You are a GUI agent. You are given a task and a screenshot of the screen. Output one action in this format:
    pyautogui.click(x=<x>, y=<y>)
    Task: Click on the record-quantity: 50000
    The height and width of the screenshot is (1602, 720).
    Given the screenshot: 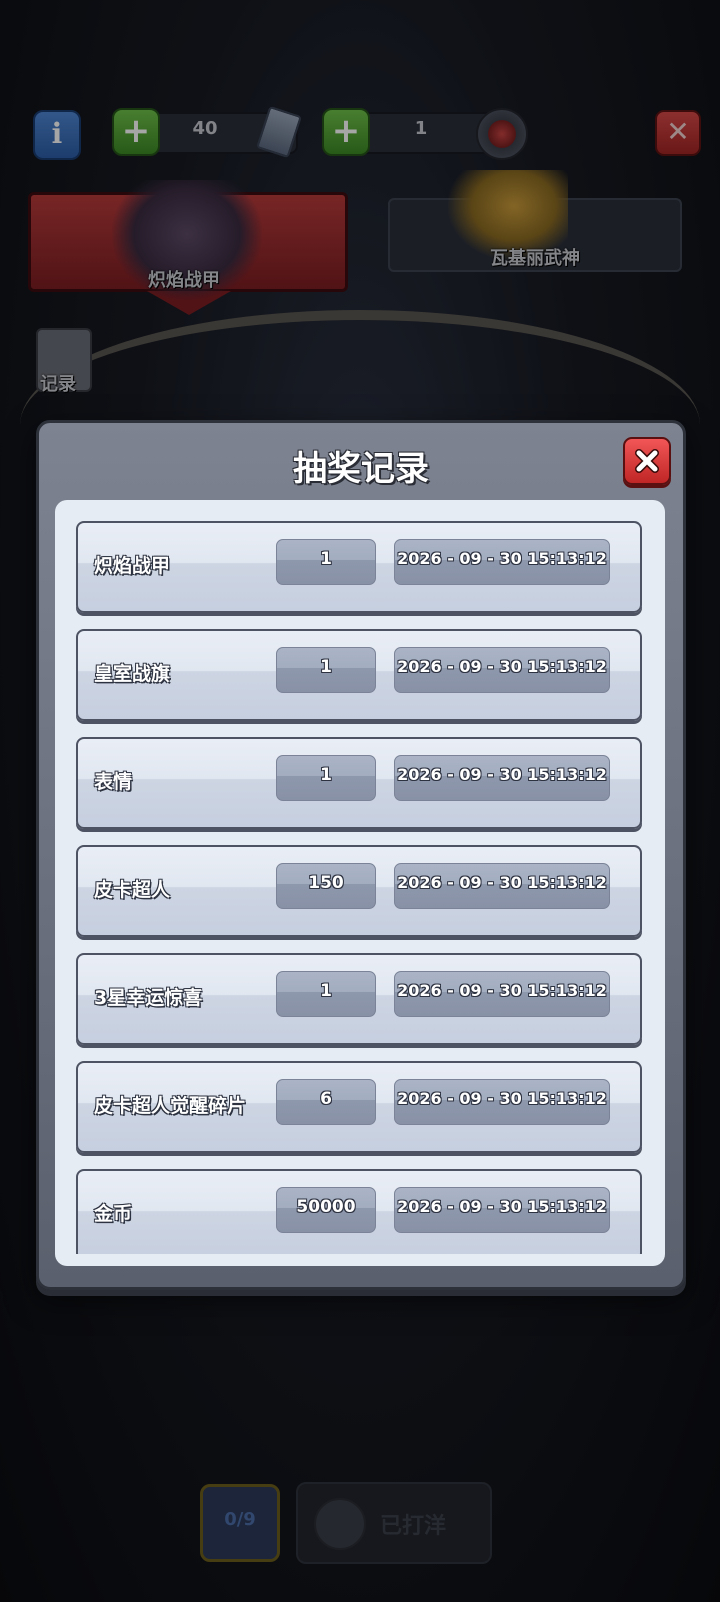 What is the action you would take?
    pyautogui.click(x=326, y=1210)
    